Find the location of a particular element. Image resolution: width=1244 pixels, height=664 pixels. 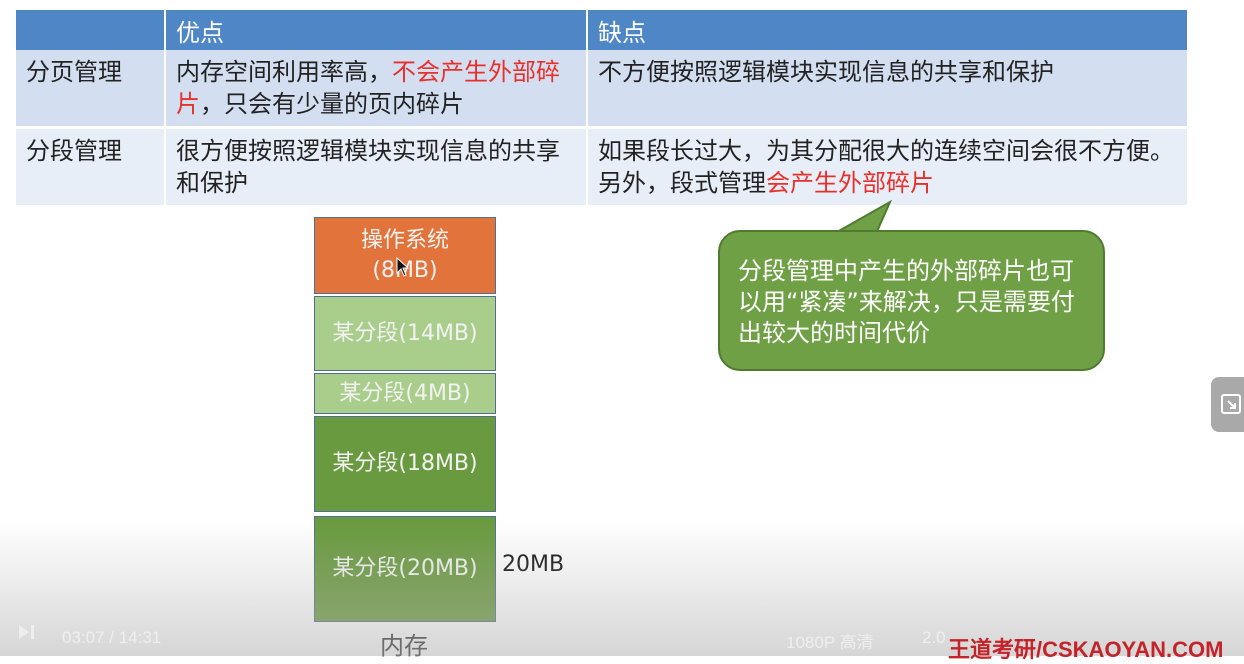

row-cons: 不方便按照逻辑模块实现信息的共享和保护 is located at coordinates (887, 89).